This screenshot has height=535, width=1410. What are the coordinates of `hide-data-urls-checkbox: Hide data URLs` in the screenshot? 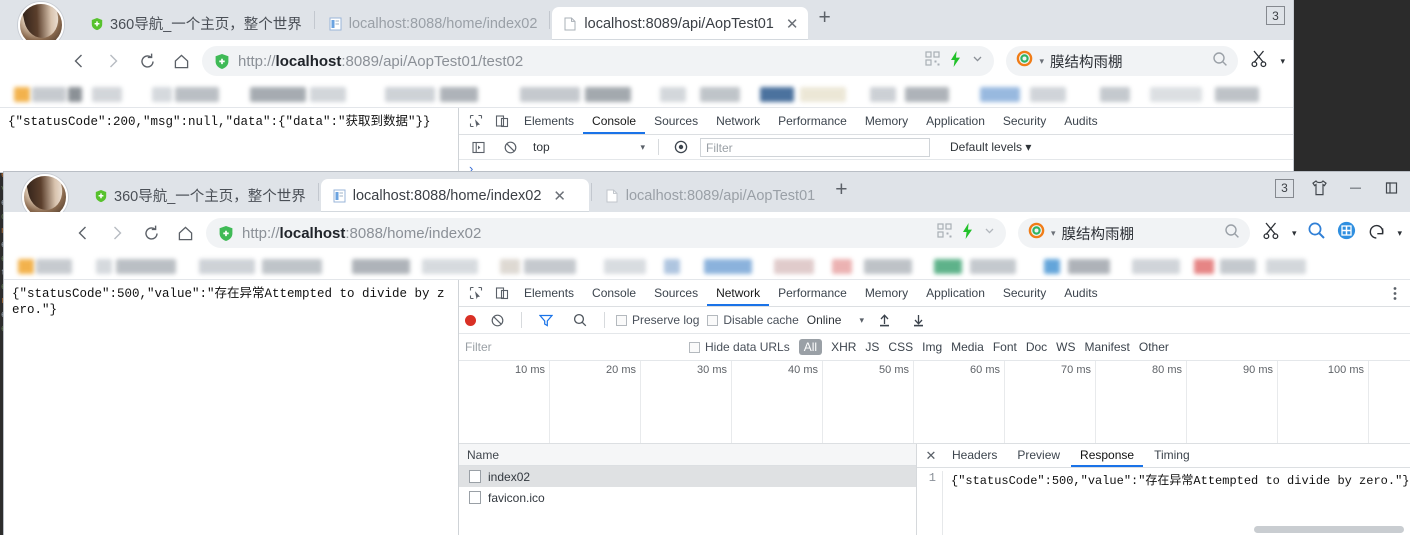 It's located at (739, 347).